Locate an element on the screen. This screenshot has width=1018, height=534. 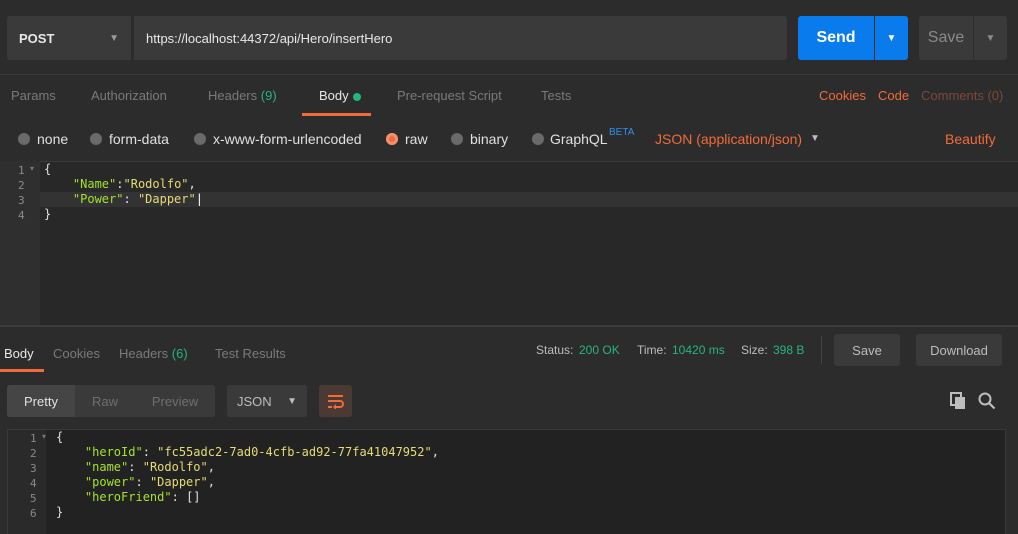
send-button: Send is located at coordinates (836, 38).